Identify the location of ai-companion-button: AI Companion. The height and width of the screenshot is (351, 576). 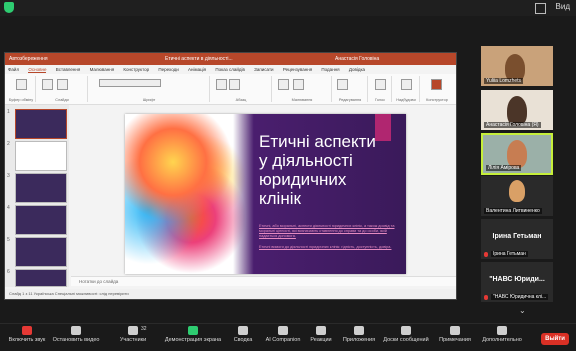
(283, 334).